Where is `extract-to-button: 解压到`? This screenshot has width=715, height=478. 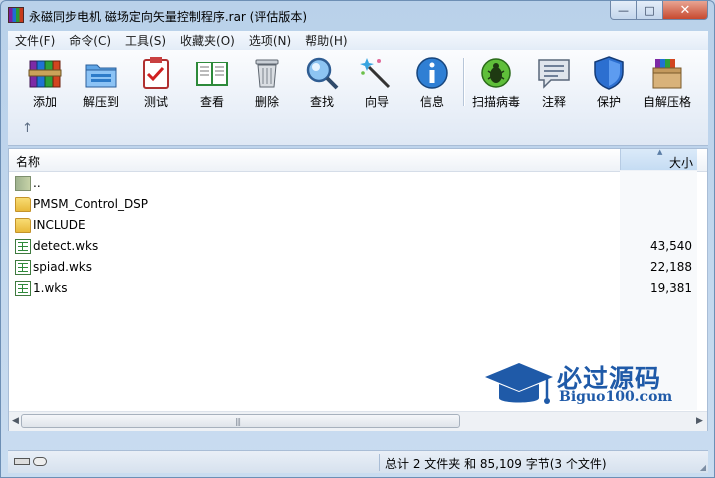 extract-to-button: 解压到 is located at coordinates (101, 82).